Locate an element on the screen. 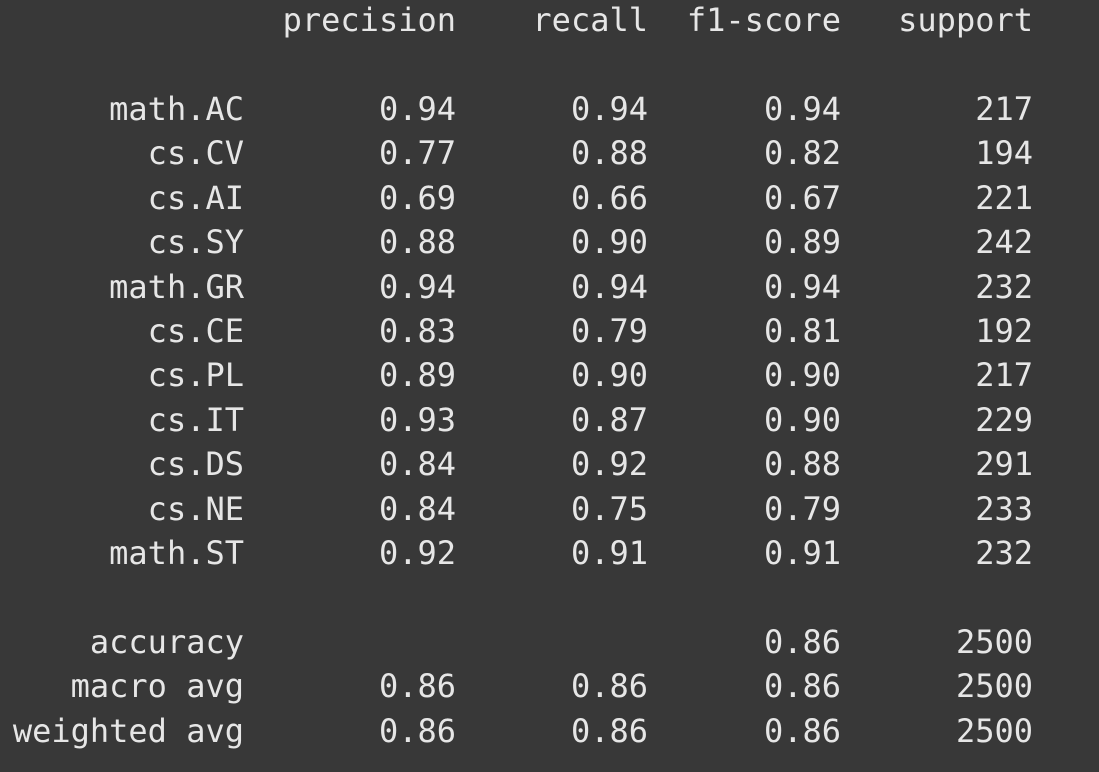 This screenshot has width=1099, height=772. table-row: cs.CV 0.77 0.88 0.82 194 is located at coordinates (549, 153).